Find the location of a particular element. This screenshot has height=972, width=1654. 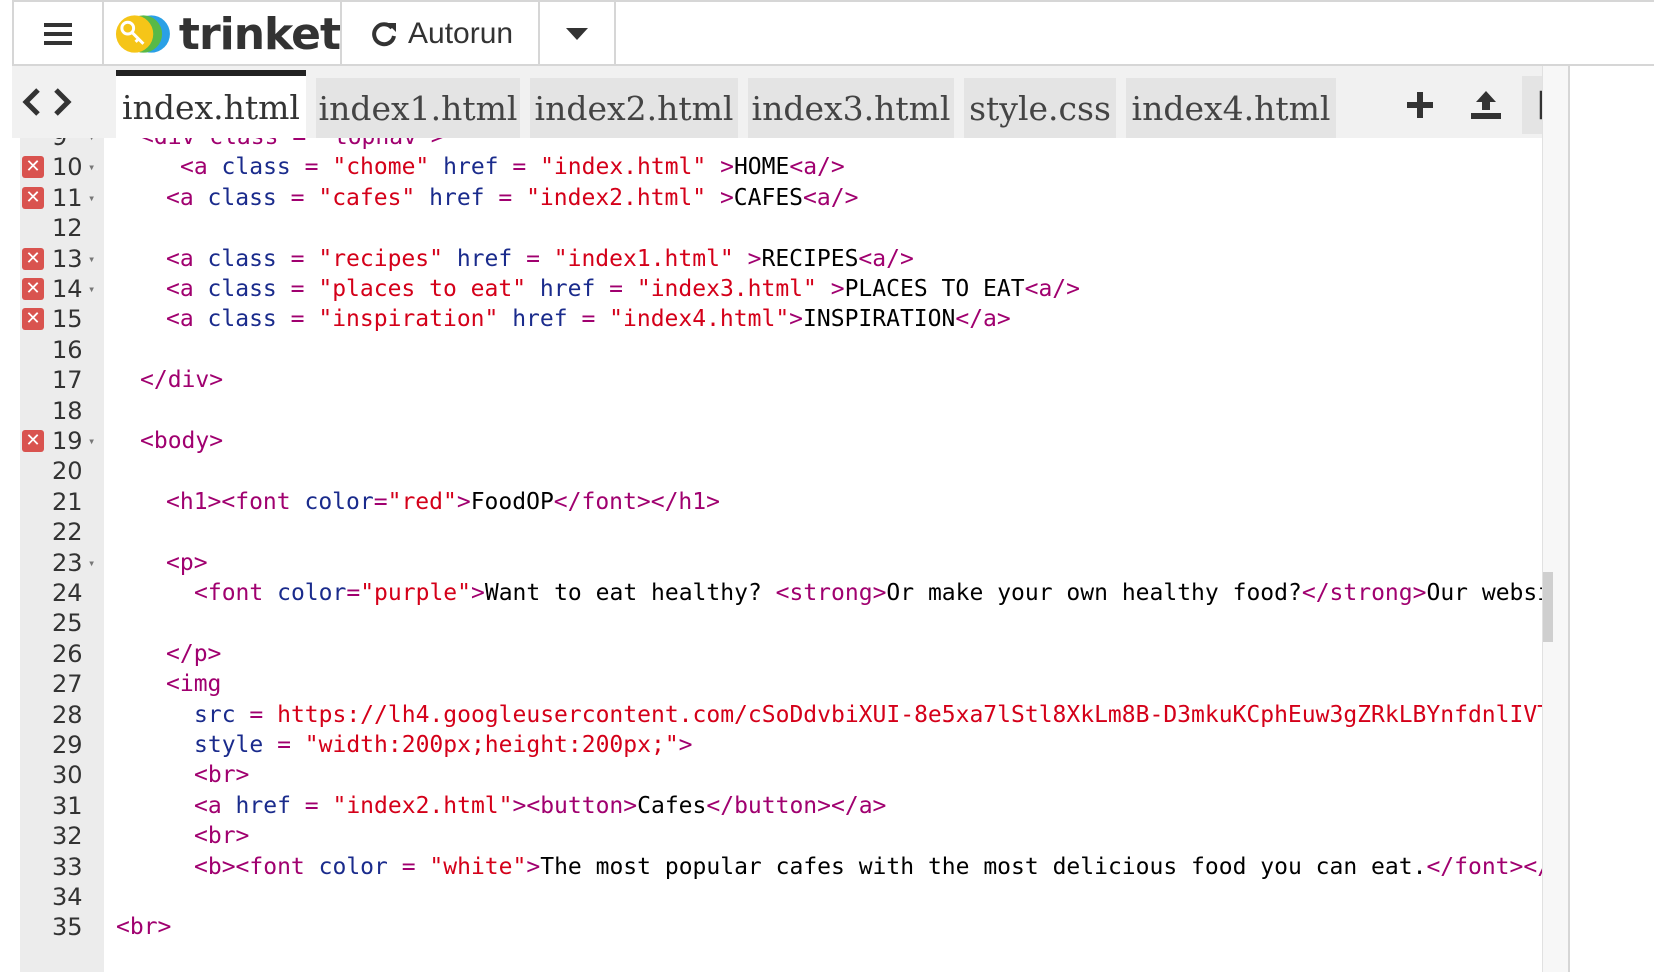

code-tag: <font is located at coordinates (236, 593).